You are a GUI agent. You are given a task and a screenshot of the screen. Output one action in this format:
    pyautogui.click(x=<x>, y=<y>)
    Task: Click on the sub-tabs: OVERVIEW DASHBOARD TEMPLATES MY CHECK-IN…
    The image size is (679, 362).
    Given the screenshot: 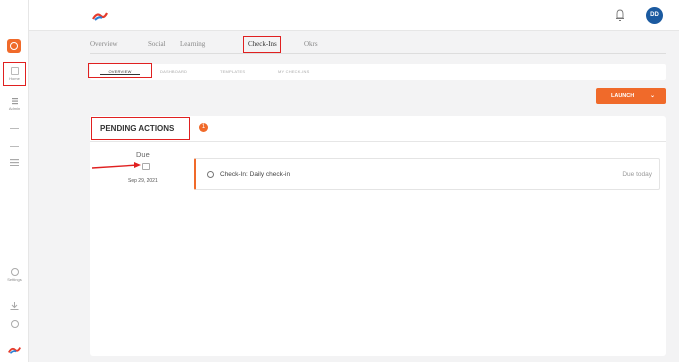 What is the action you would take?
    pyautogui.click(x=377, y=71)
    